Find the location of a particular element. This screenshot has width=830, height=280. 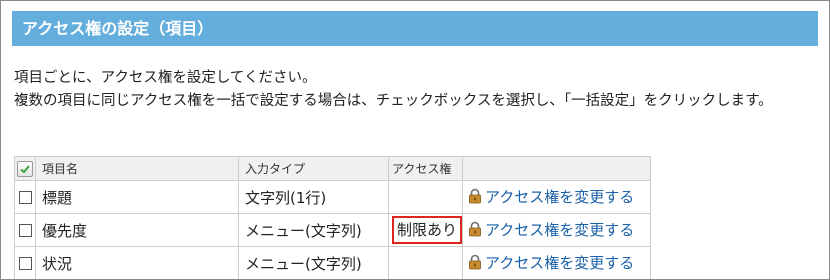

header-action is located at coordinates (557, 168).